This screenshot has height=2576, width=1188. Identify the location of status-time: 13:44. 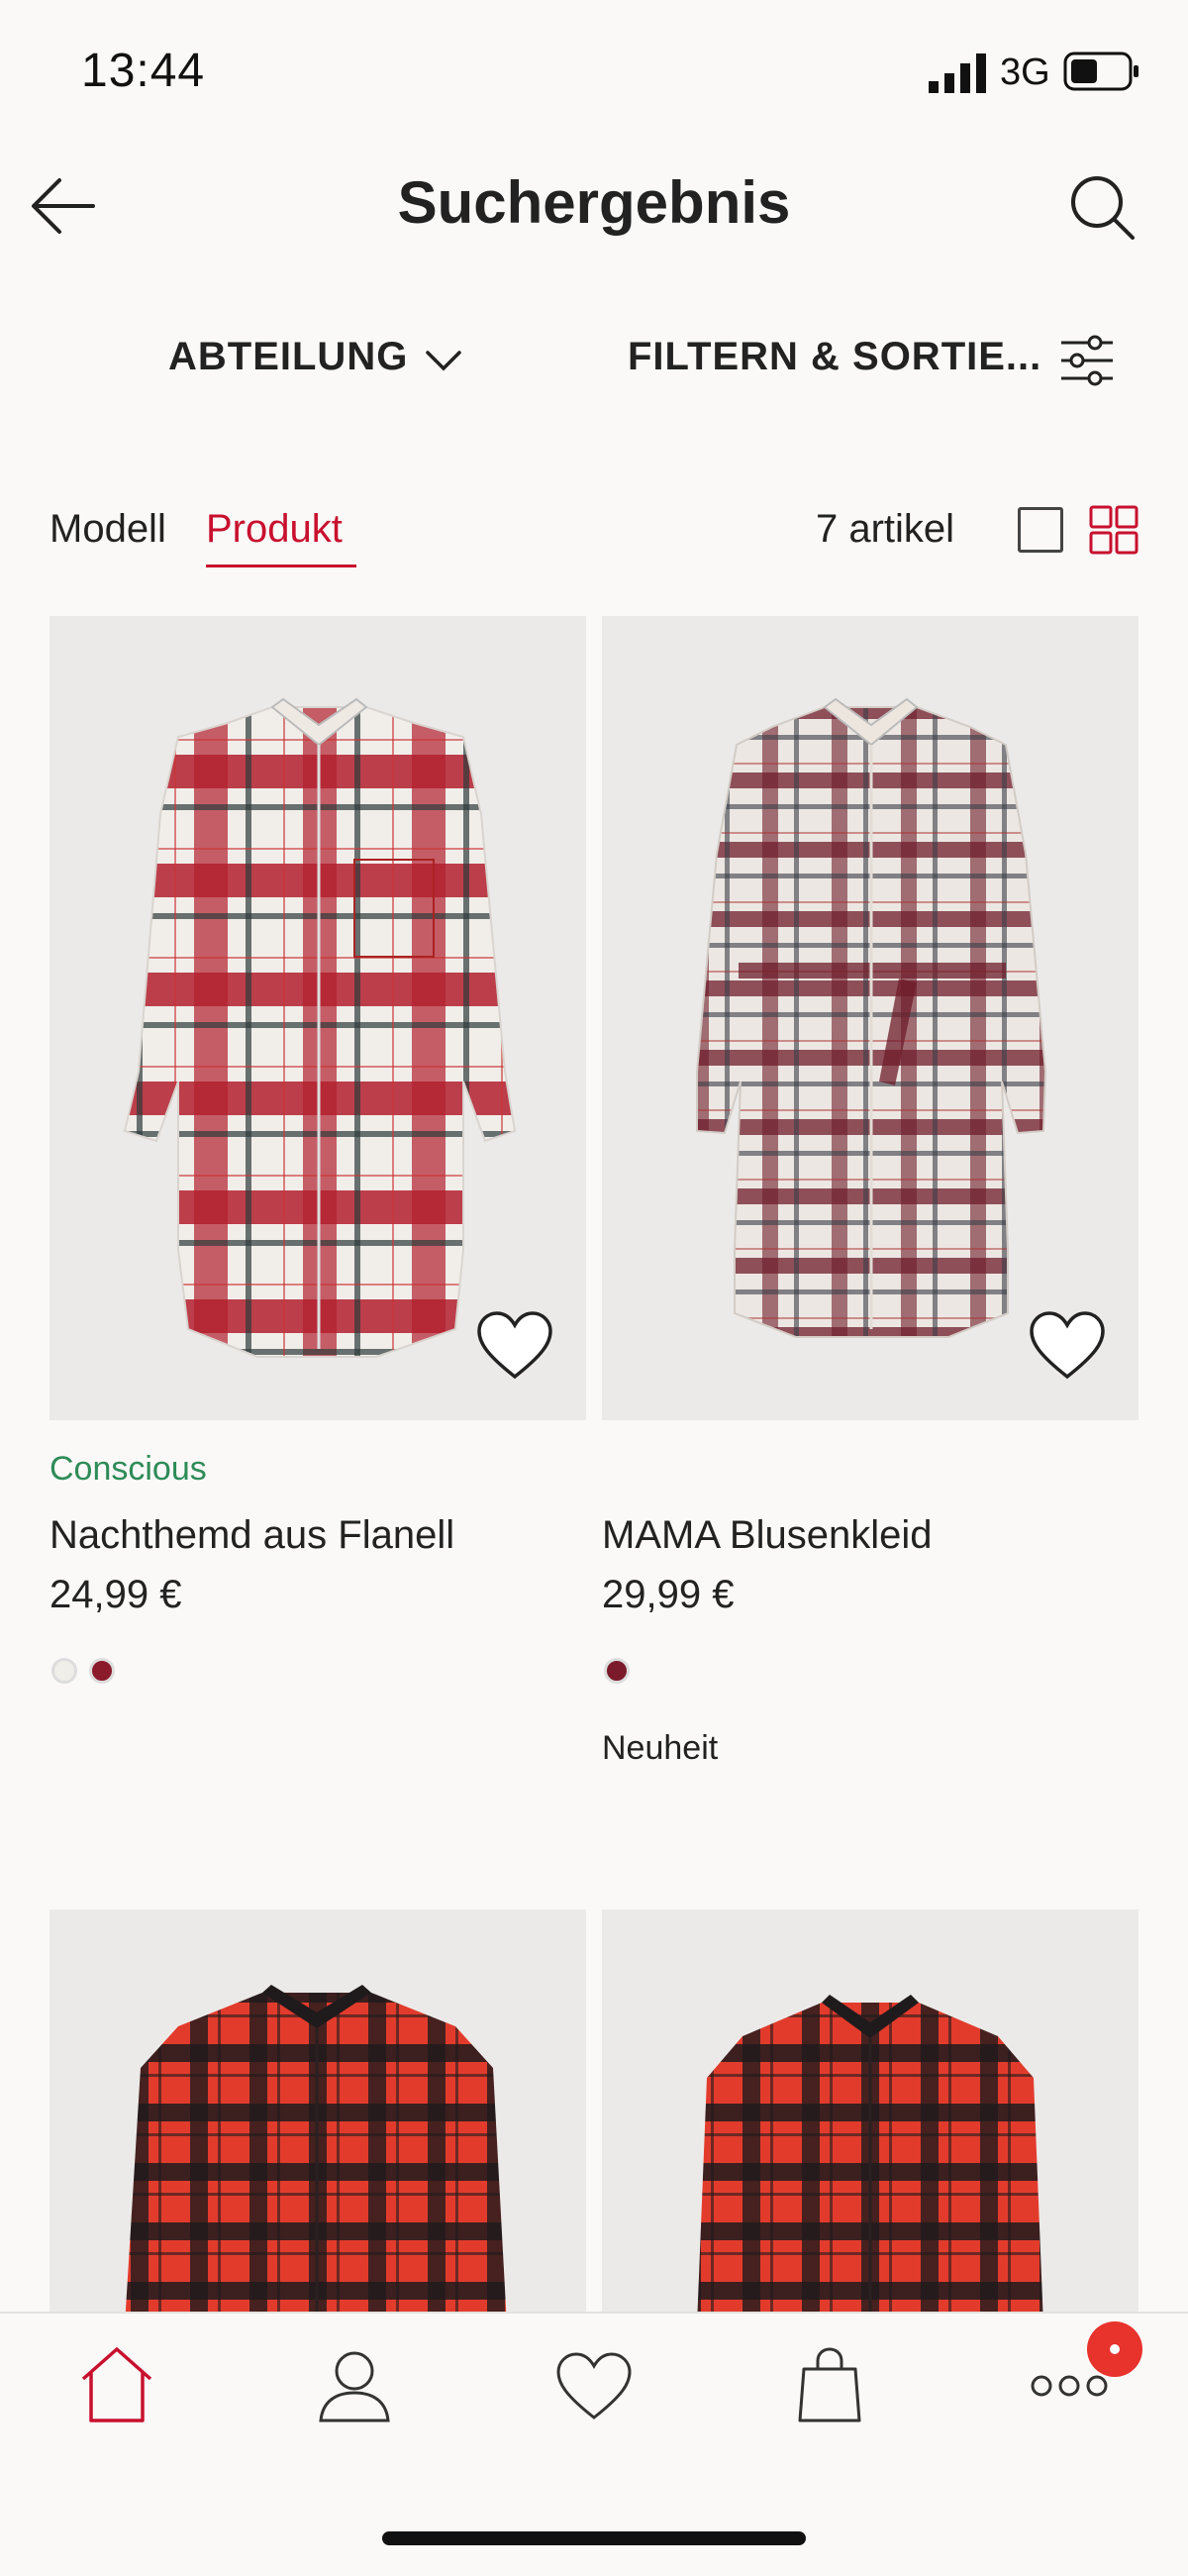
(143, 71).